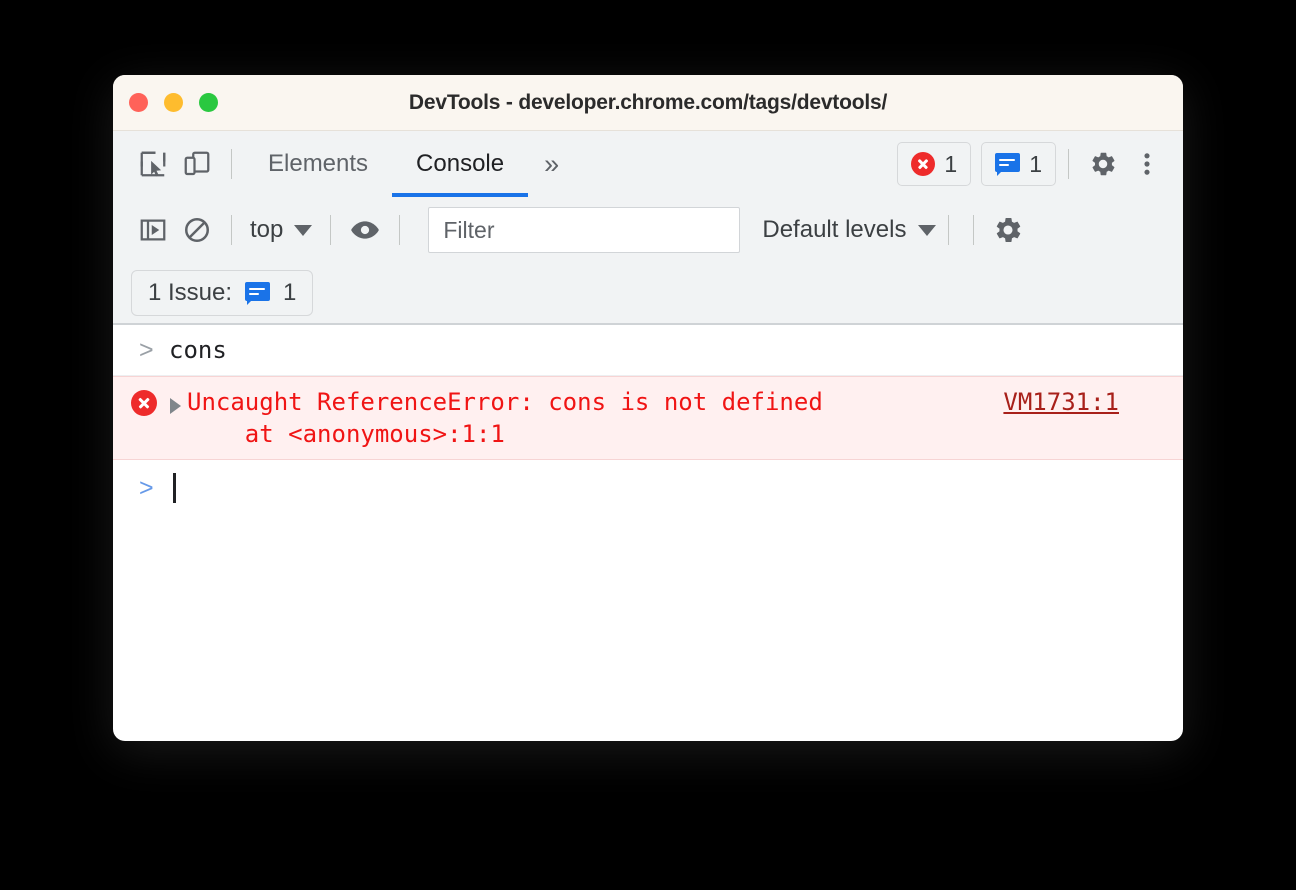  I want to click on prompt-chevron-icon: >, so click(146, 488).